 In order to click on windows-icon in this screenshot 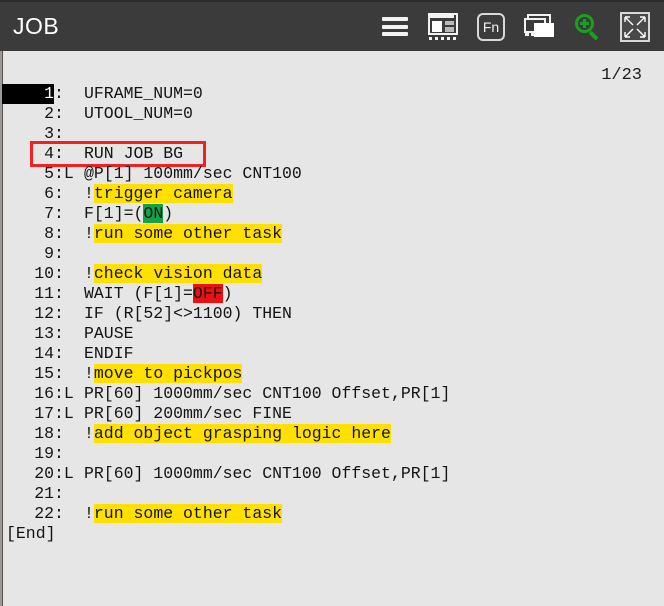, I will do `click(539, 27)`.